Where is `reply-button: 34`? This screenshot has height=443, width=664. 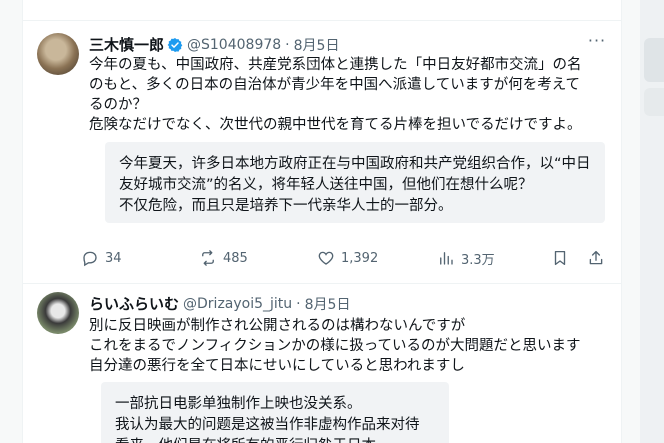
reply-button: 34 is located at coordinates (101, 258).